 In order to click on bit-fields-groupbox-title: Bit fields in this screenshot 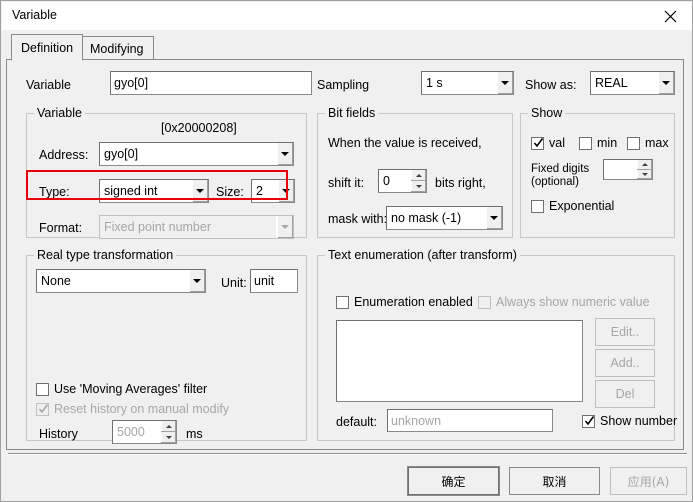, I will do `click(352, 113)`.